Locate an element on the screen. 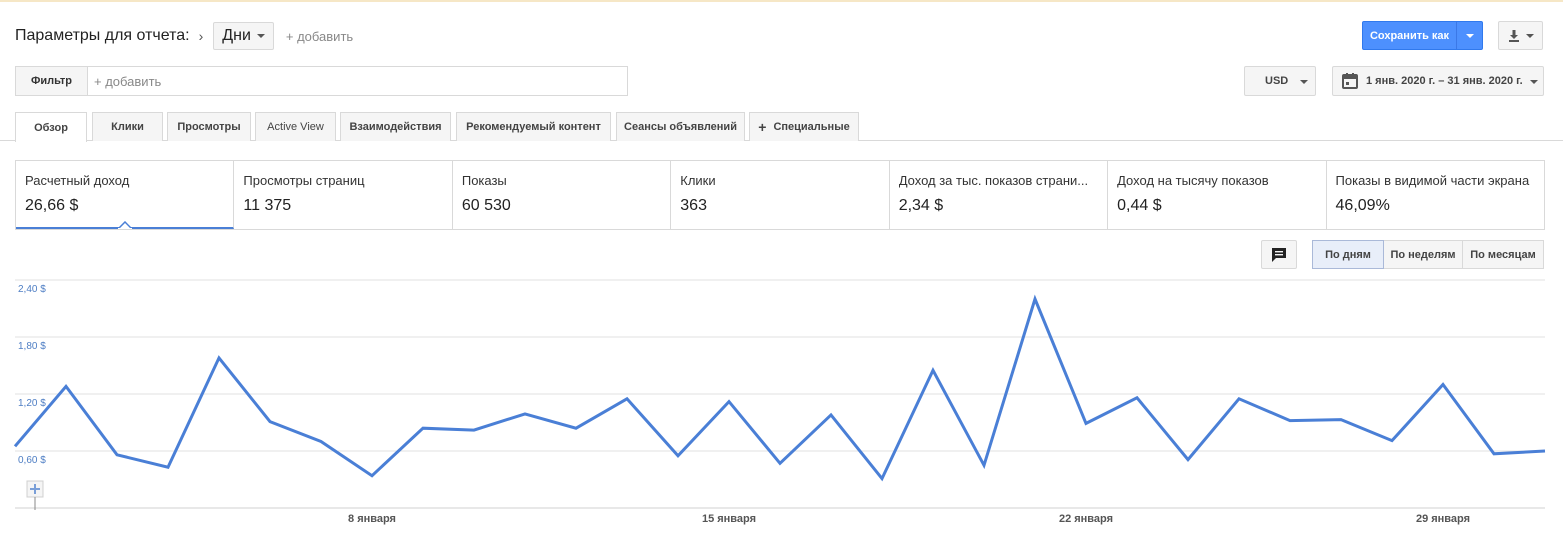 Image resolution: width=1563 pixels, height=544 pixels. date-range-picker: 1 янв. 2020 г. – 31 янв. 2020 г. is located at coordinates (1438, 81).